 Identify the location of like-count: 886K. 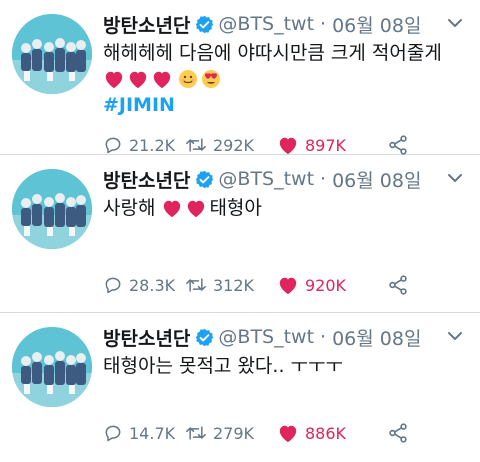
(326, 433).